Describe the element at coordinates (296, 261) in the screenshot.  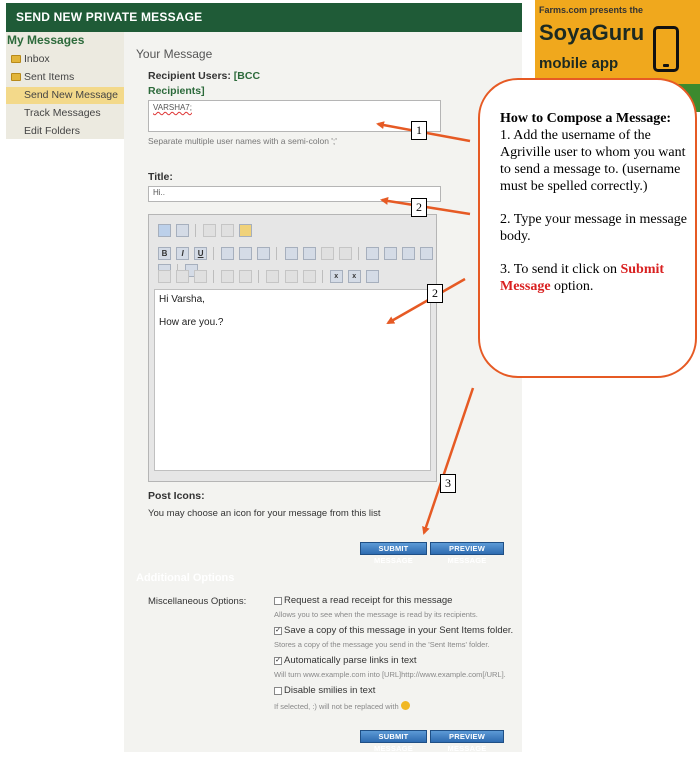
I see `editor-toolbar-row-2: B I U` at that location.